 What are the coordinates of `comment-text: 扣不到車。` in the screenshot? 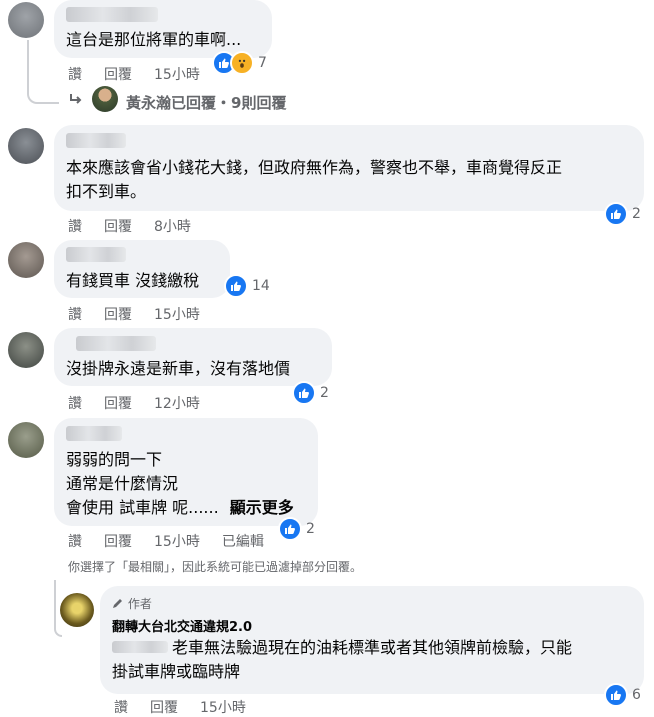 It's located at (106, 191).